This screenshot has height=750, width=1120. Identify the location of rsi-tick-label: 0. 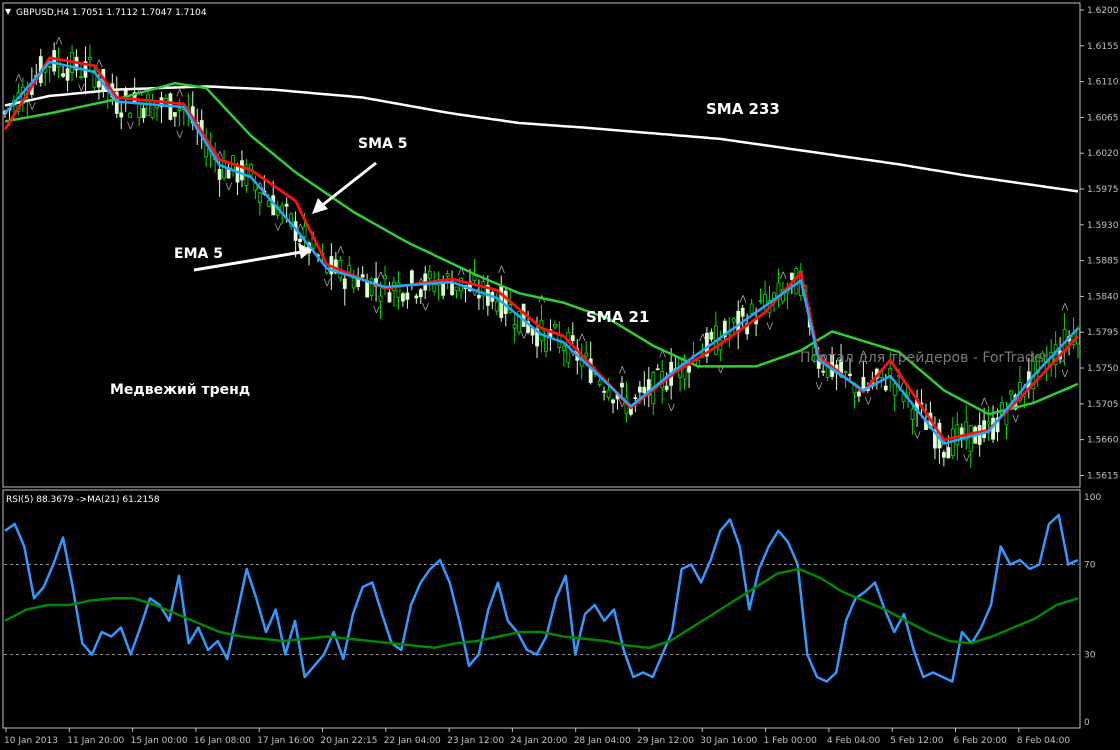
(1087, 723).